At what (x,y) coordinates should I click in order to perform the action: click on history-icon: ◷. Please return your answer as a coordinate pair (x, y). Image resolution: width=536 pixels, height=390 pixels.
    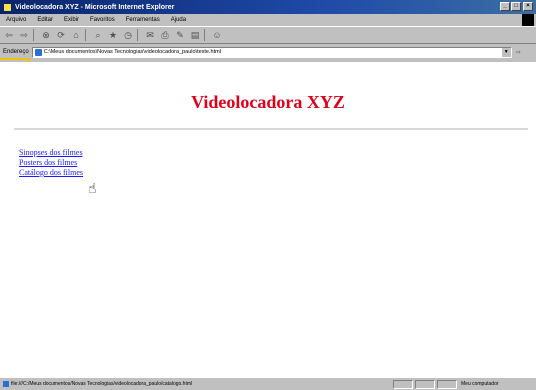
    Looking at the image, I should click on (128, 35).